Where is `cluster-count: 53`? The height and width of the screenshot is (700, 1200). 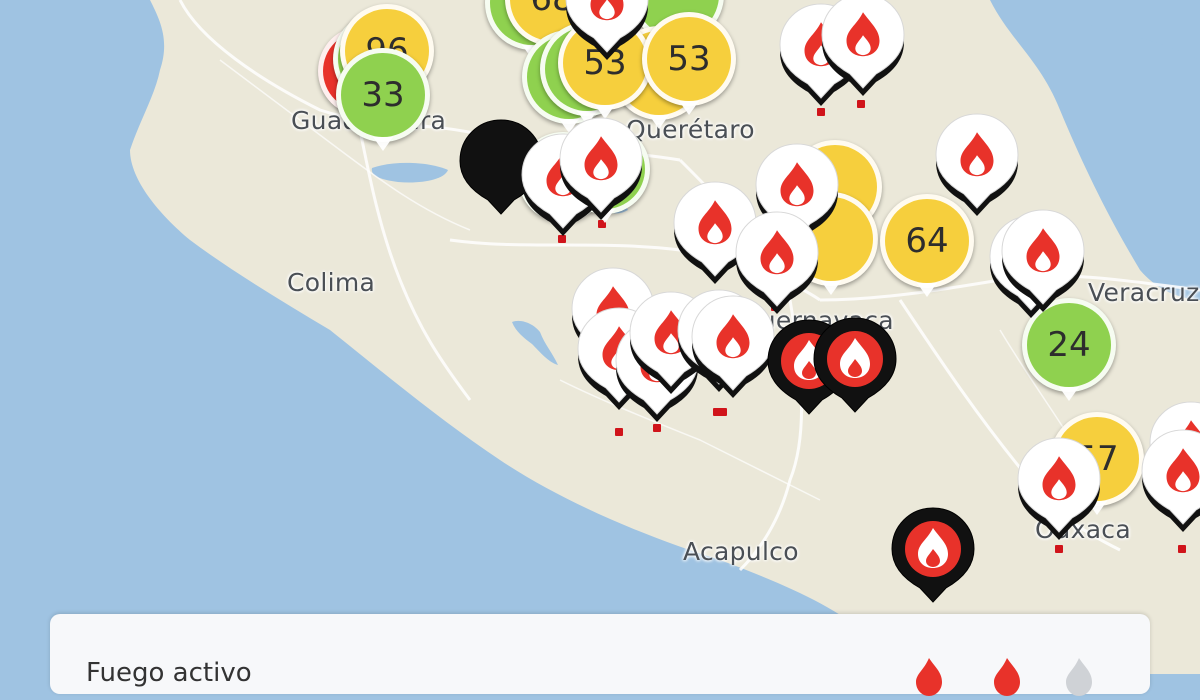 cluster-count: 53 is located at coordinates (688, 59).